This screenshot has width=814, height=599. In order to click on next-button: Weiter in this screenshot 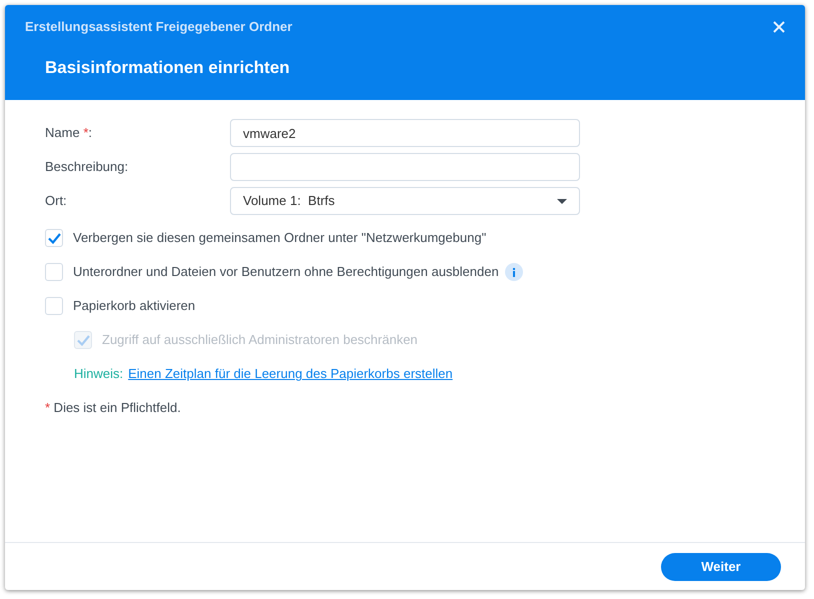, I will do `click(721, 566)`.